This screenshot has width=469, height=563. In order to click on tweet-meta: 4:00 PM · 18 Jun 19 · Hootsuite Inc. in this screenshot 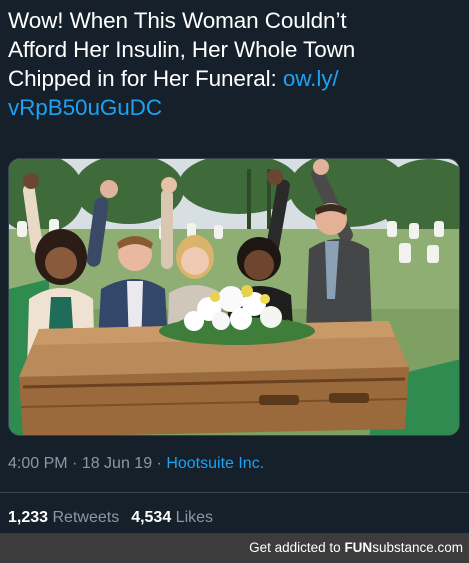, I will do `click(136, 464)`.